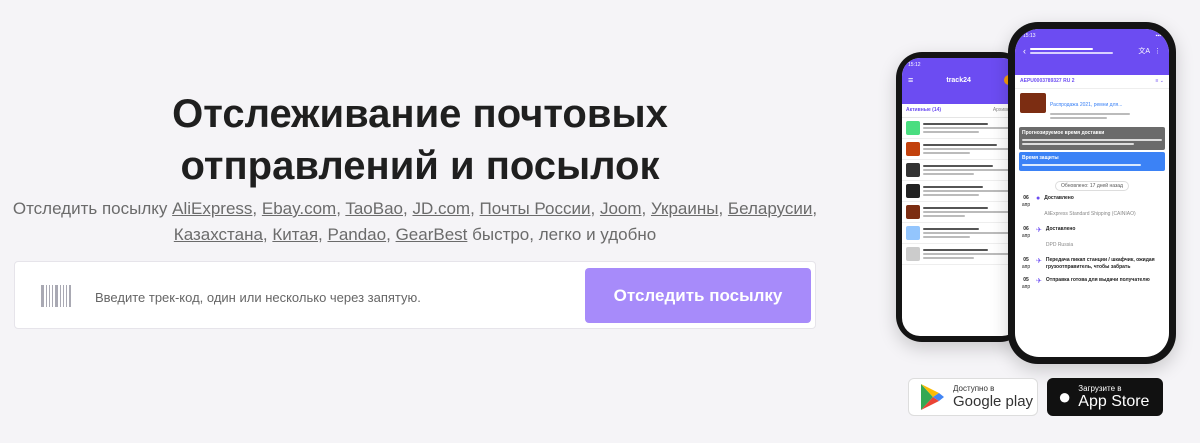 This screenshot has width=1200, height=443. Describe the element at coordinates (1059, 245) in the screenshot. I see `event-sub: DPD Russia` at that location.